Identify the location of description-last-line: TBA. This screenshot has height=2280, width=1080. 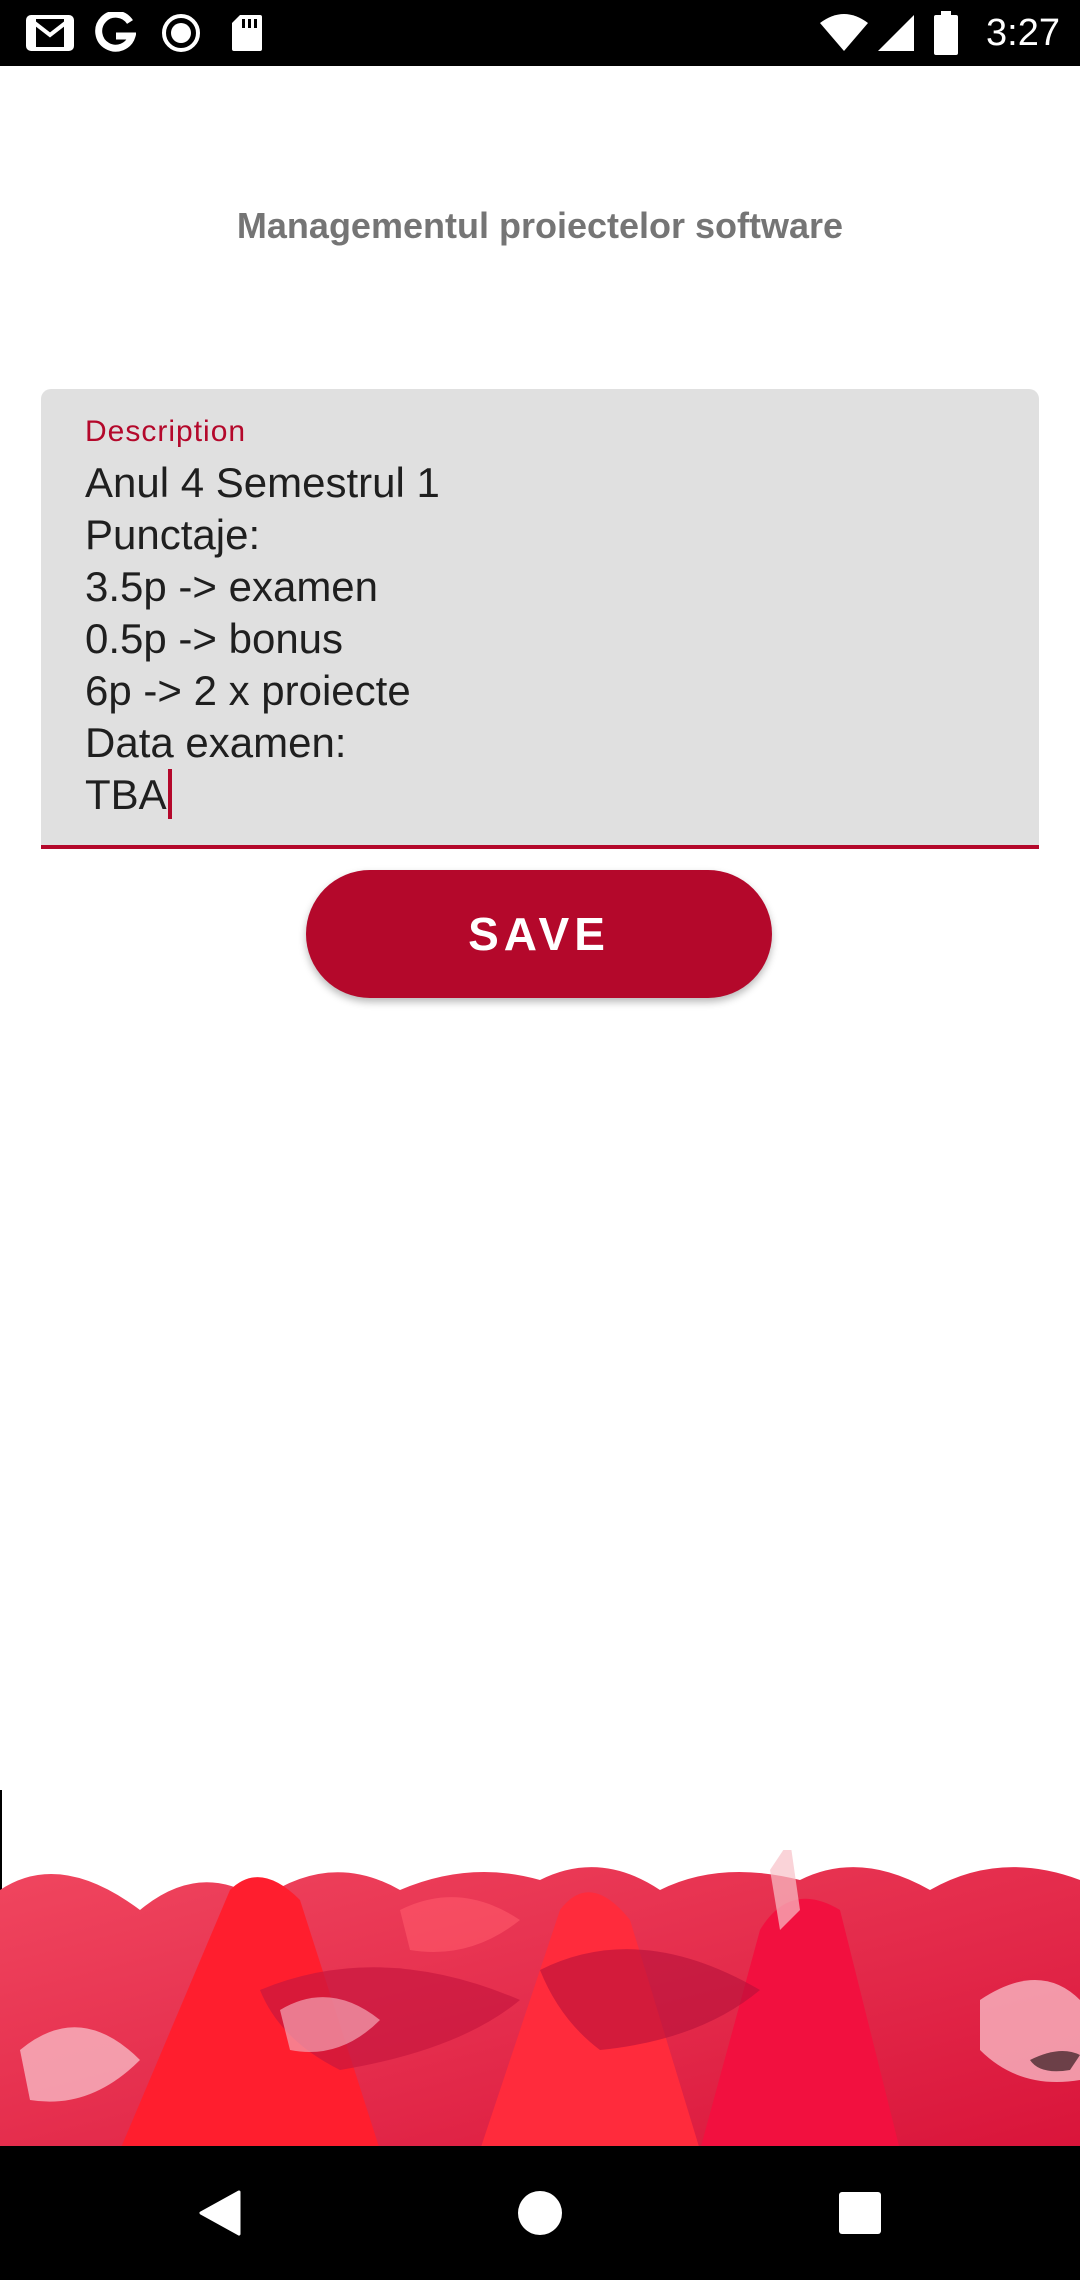
(535, 795).